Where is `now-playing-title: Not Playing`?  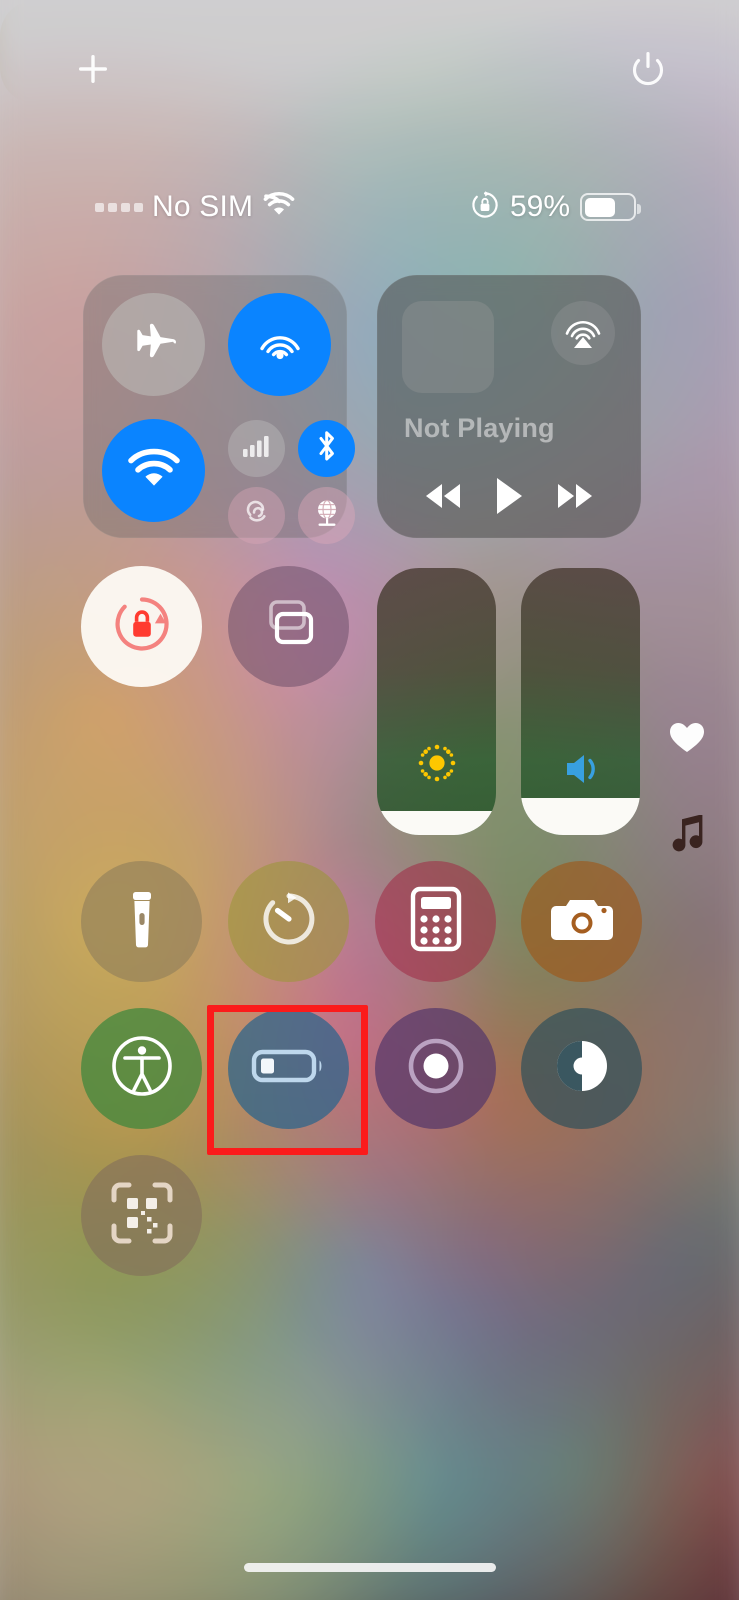 now-playing-title: Not Playing is located at coordinates (479, 428).